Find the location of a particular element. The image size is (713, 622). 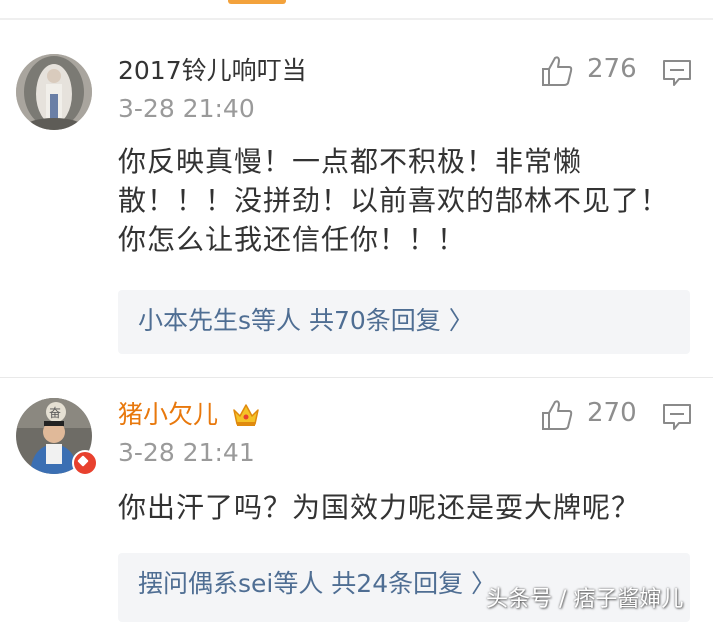

avatar is located at coordinates (54, 92).